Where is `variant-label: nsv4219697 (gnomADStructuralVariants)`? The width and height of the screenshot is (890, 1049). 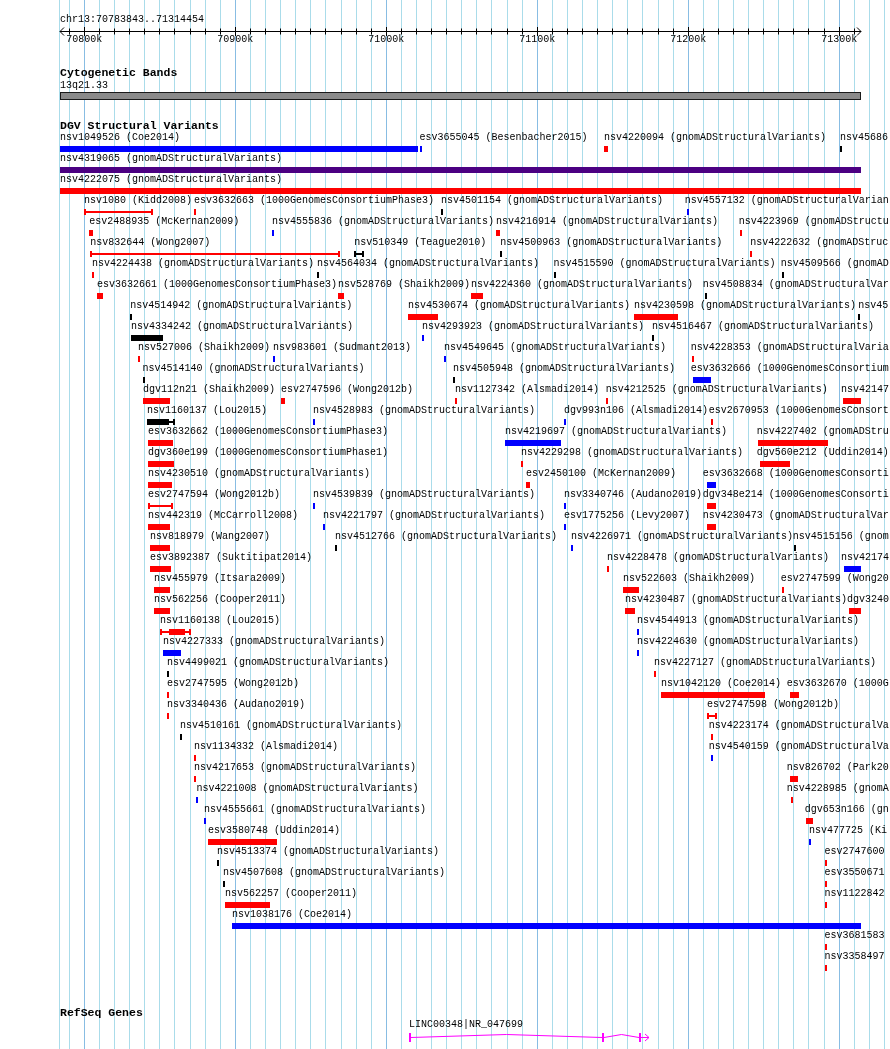
variant-label: nsv4219697 (gnomADStructuralVariants) is located at coordinates (616, 432).